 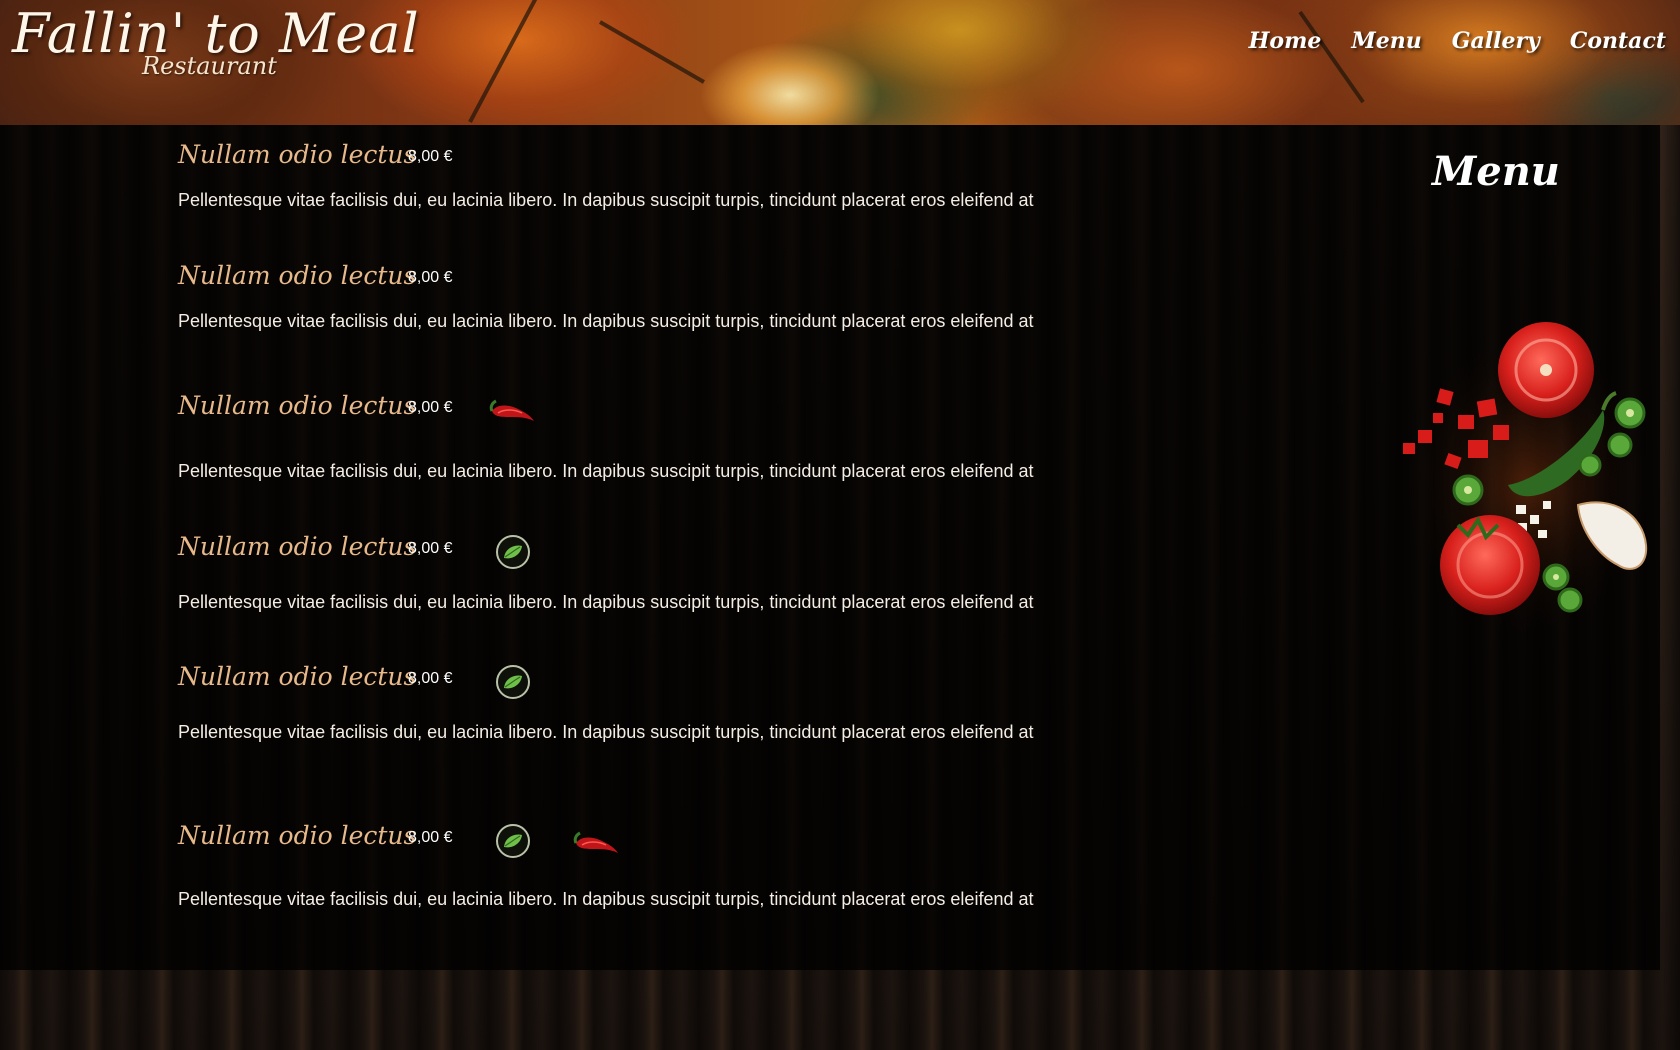 I want to click on main-nav: Home Menu Gallery Contact, so click(x=1457, y=41).